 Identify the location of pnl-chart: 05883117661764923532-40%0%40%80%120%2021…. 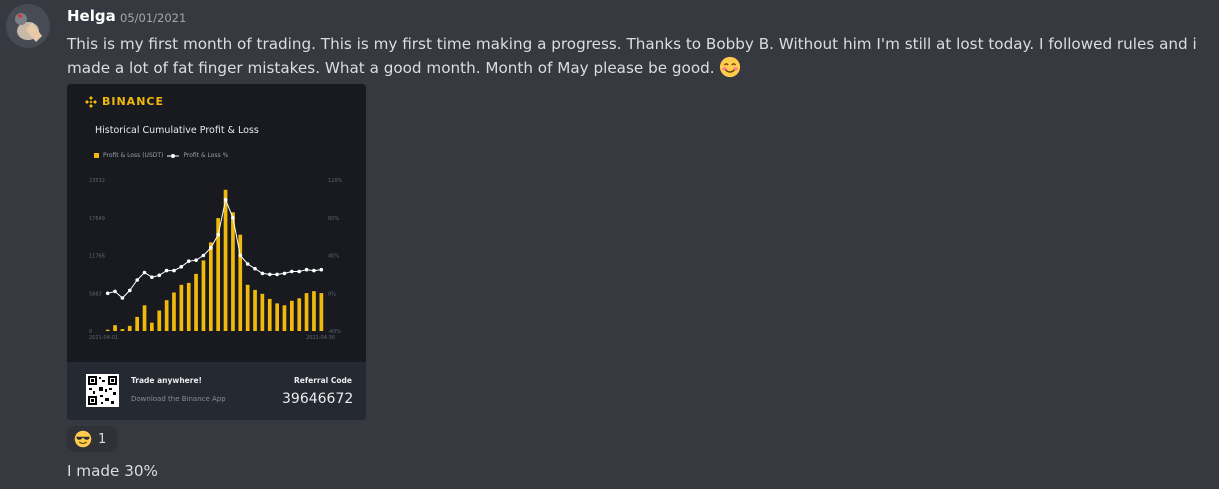
(216, 259).